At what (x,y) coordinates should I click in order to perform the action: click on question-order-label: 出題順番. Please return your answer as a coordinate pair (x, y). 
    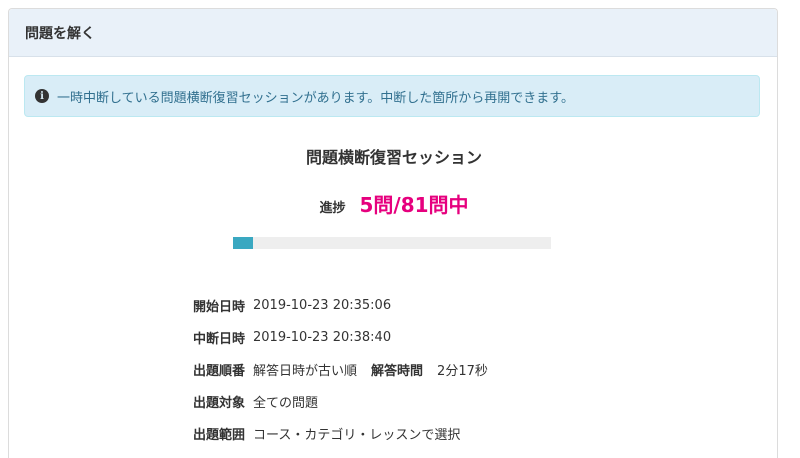
    Looking at the image, I should click on (219, 371).